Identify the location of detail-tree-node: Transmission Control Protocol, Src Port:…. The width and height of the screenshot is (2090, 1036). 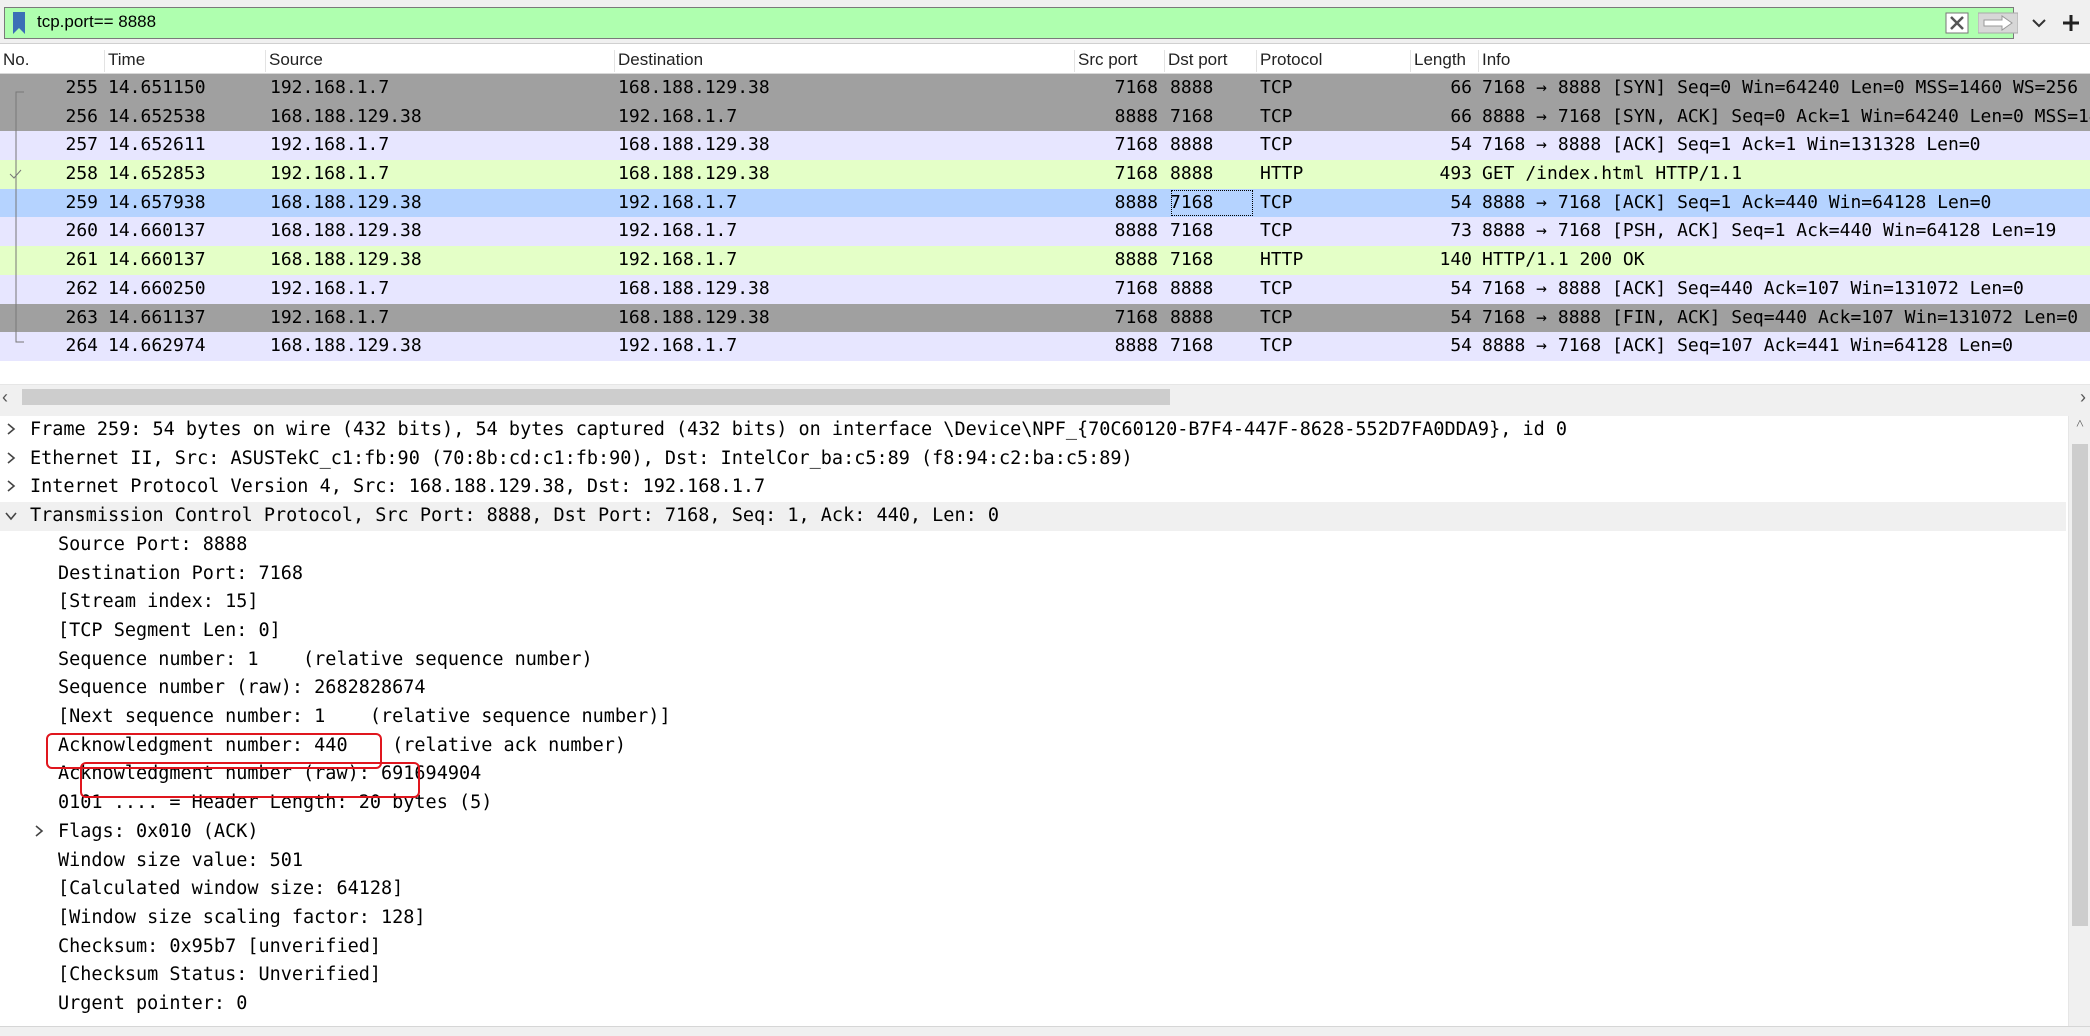
(1033, 516).